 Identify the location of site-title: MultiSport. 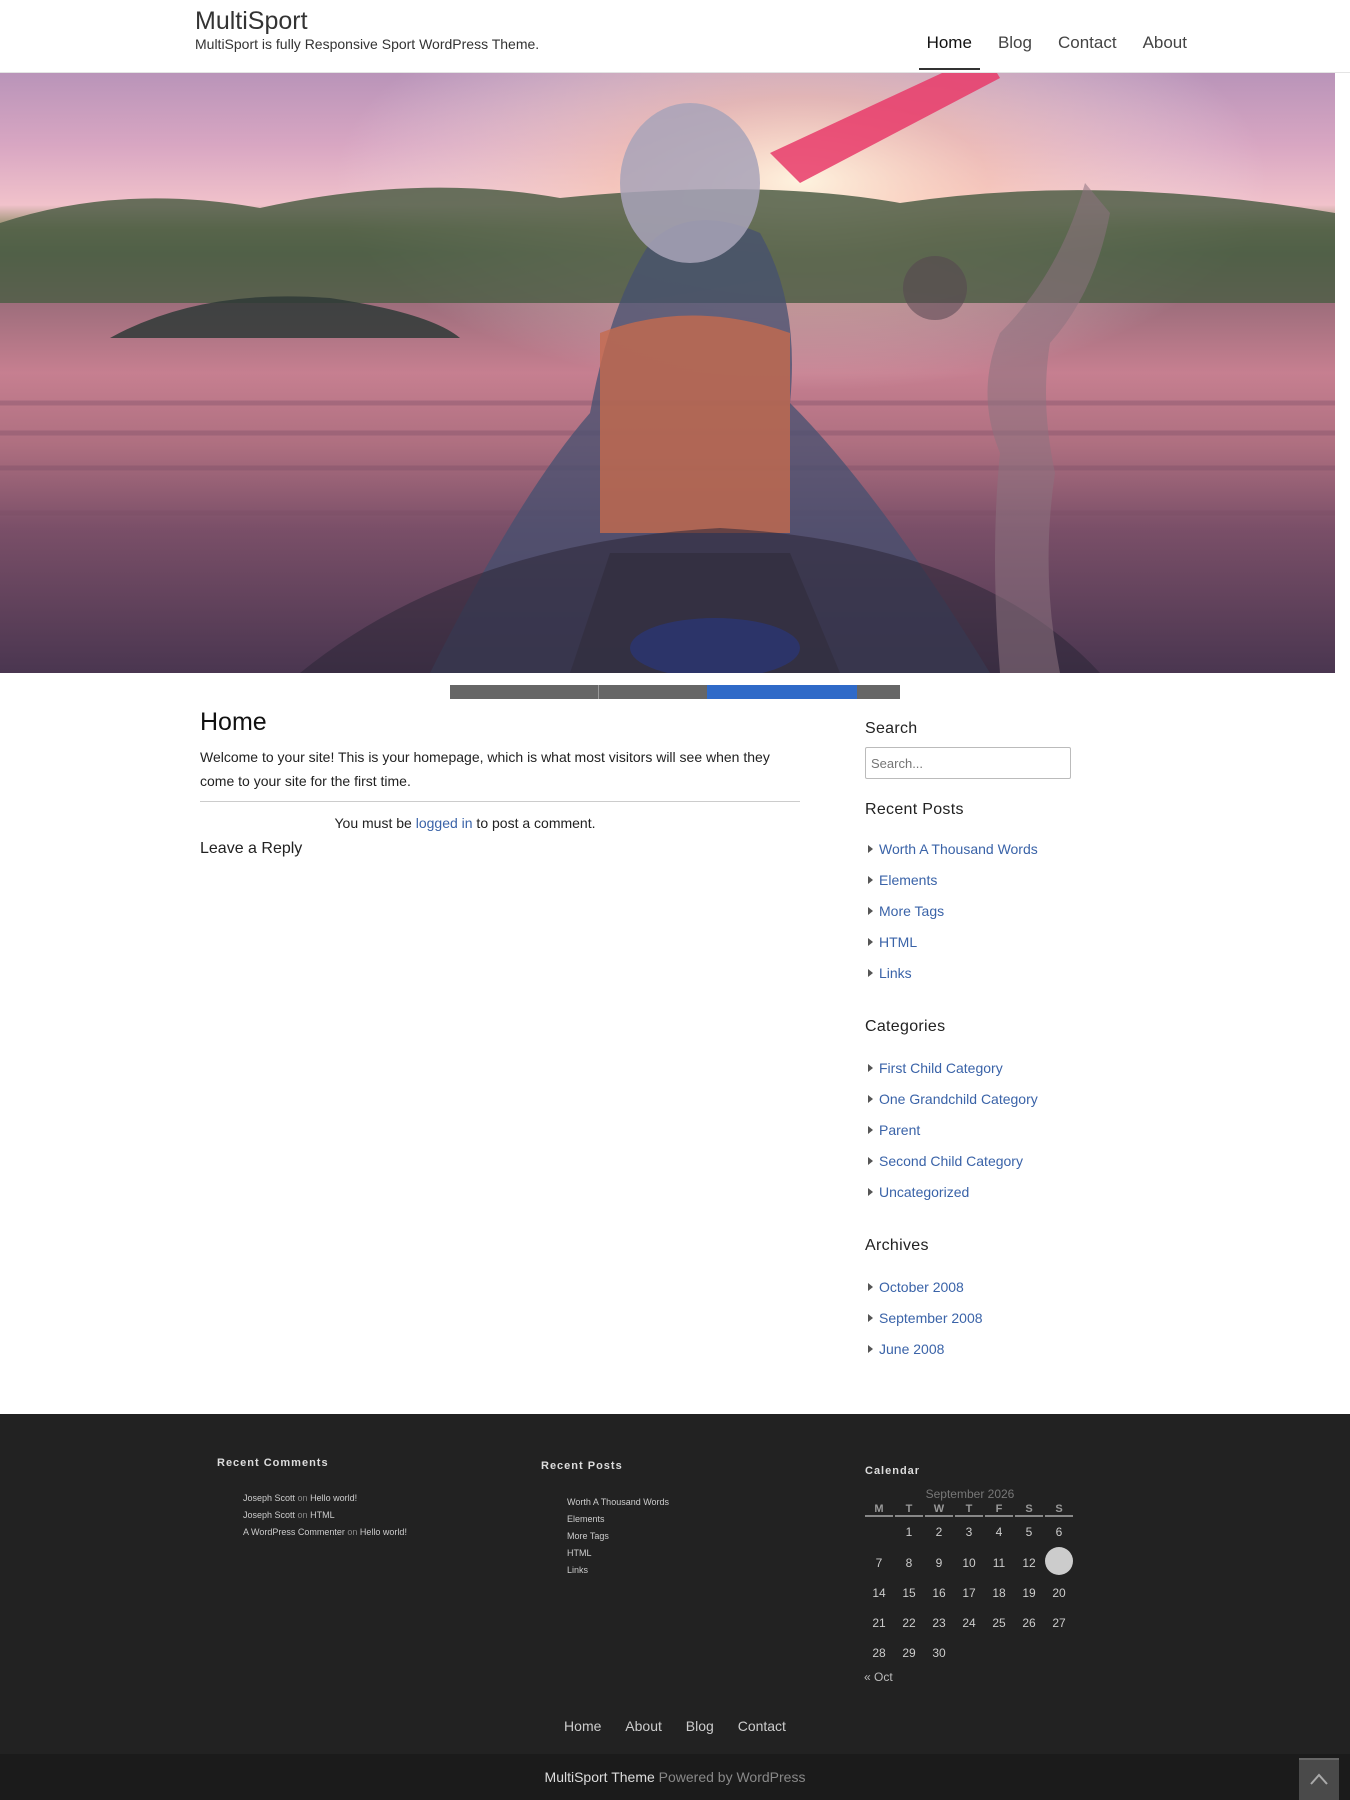
(251, 21).